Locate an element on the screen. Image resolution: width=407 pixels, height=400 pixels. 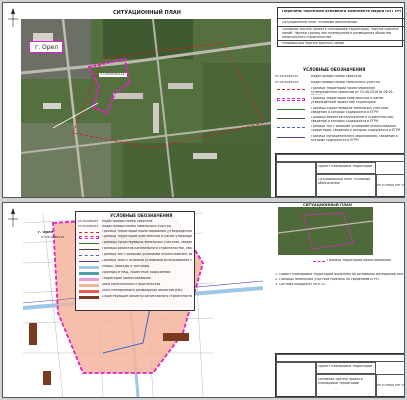
list-item: Разбивочный чертеж красных линий is located at coordinates (313, 43).